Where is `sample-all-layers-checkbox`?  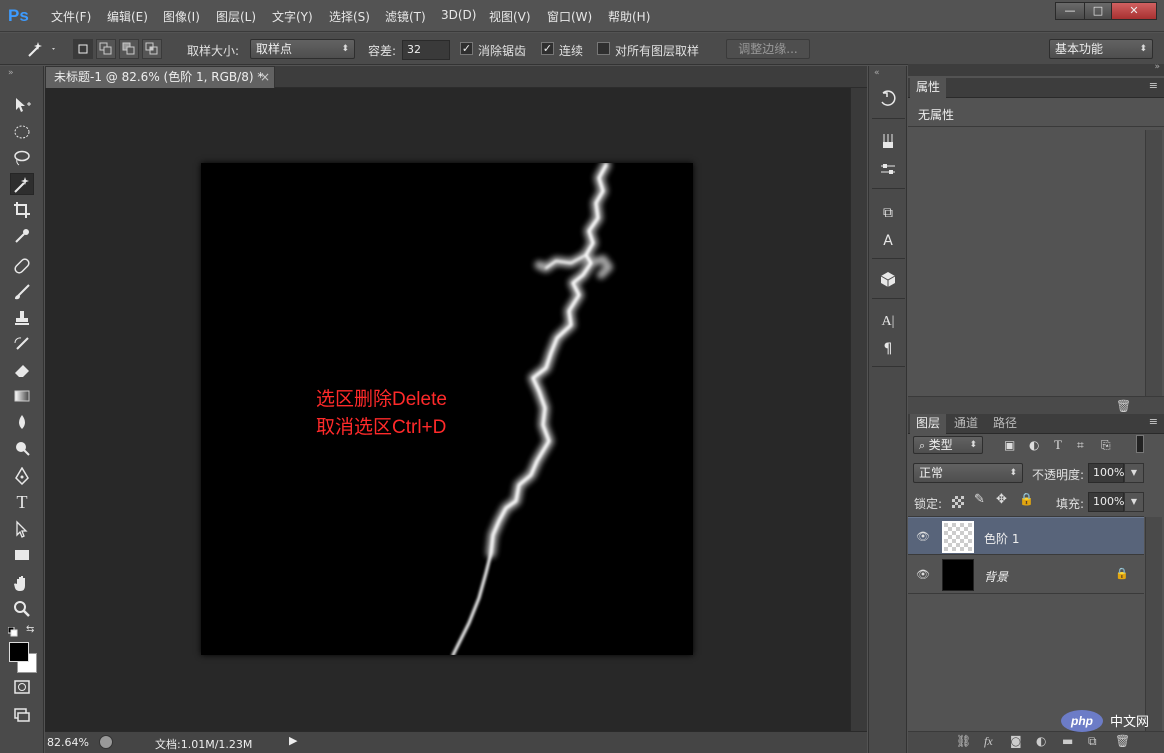
sample-all-layers-checkbox is located at coordinates (603, 48).